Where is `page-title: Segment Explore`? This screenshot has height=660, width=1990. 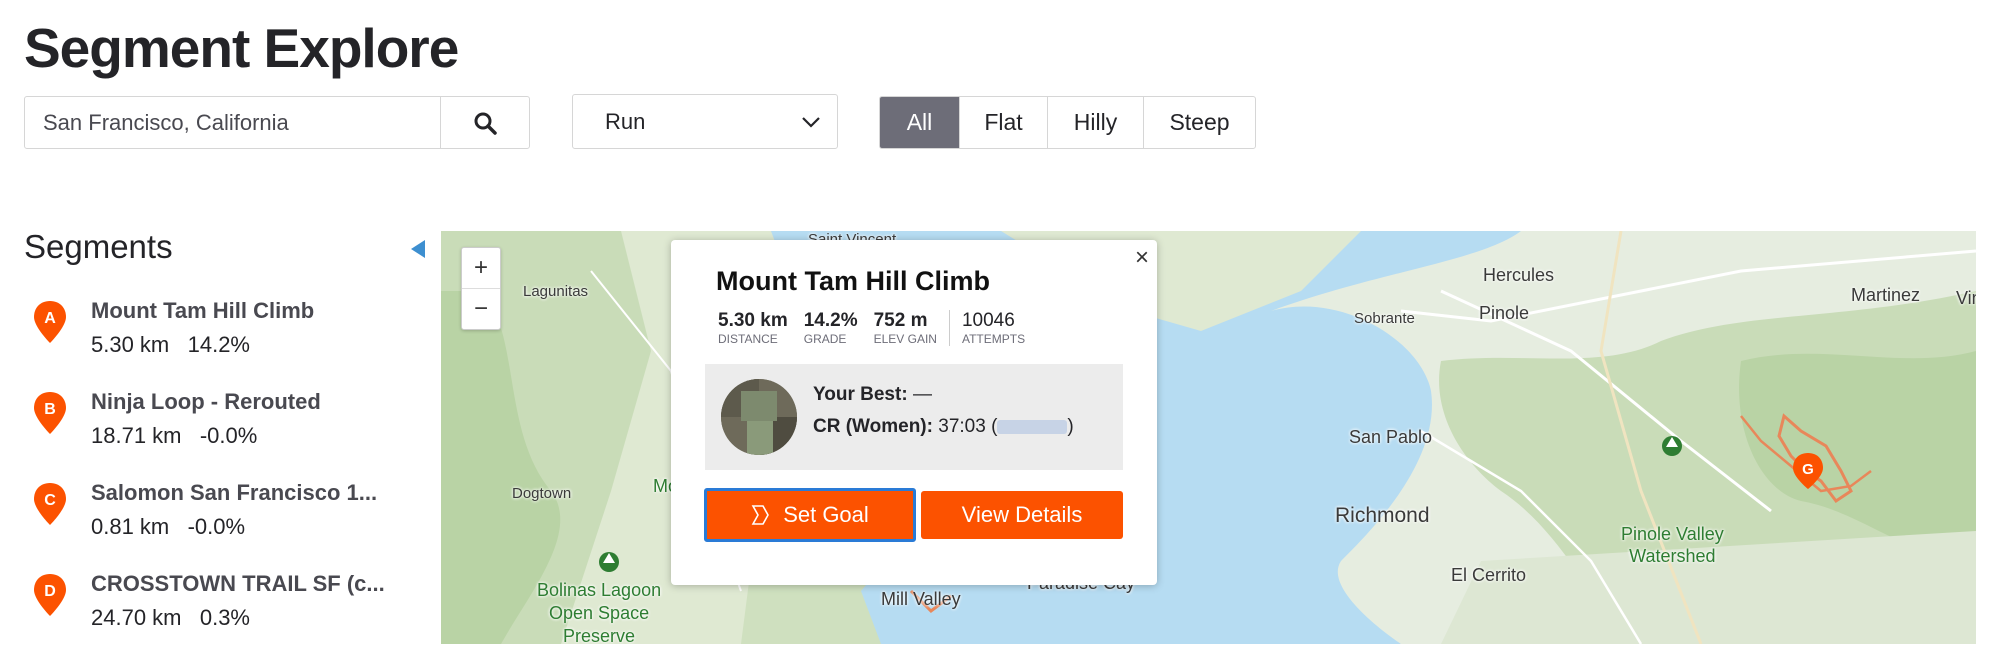
page-title: Segment Explore is located at coordinates (241, 48).